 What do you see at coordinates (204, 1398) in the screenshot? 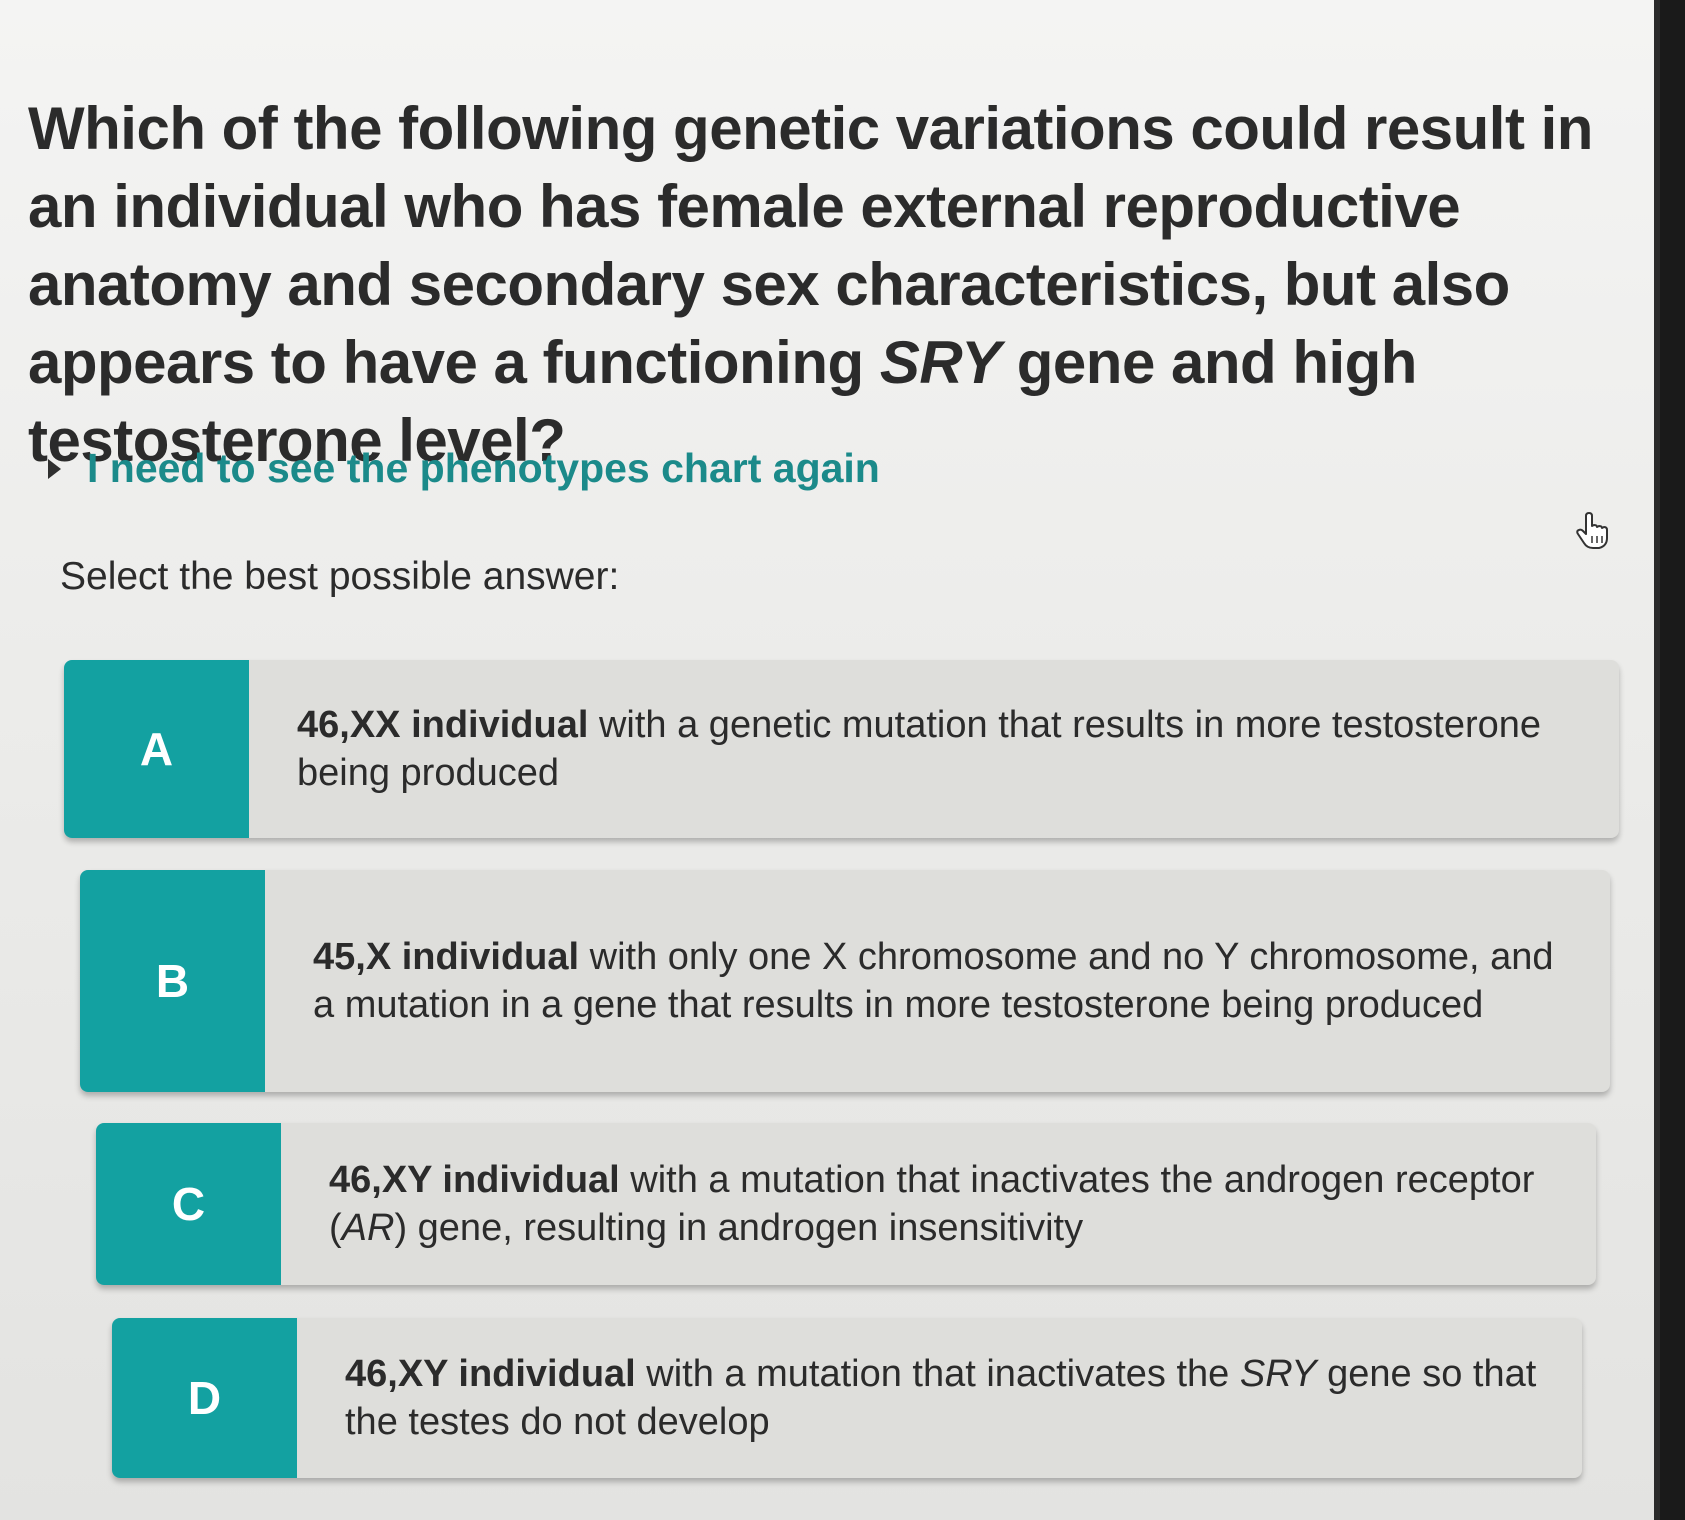
I see `option-letter: D` at bounding box center [204, 1398].